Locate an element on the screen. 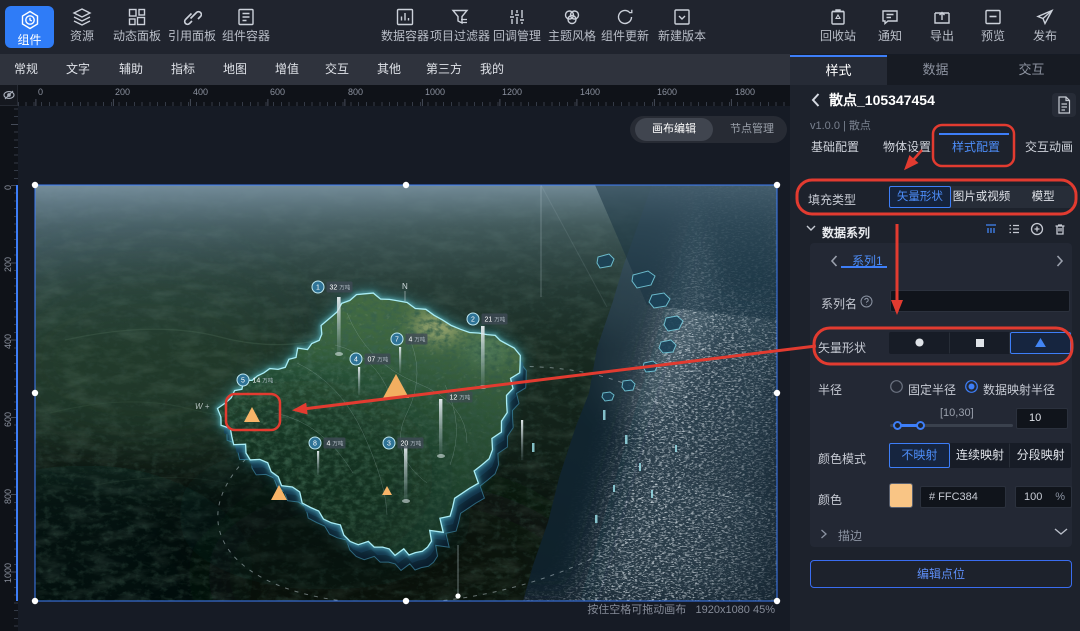  svg-text: 5 is located at coordinates (243, 381).